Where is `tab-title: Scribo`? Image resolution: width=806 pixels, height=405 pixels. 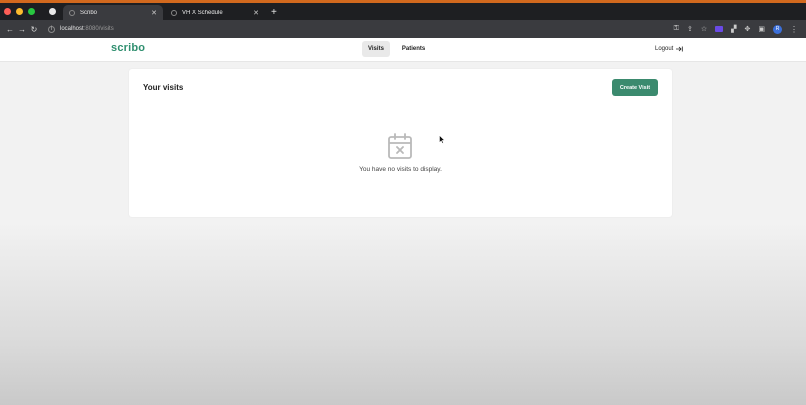 tab-title: Scribo is located at coordinates (89, 12).